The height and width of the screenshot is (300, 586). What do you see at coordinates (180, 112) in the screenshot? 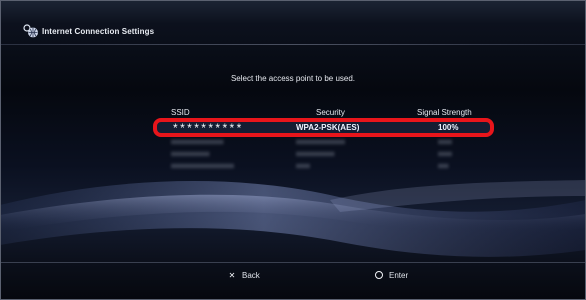
I see `column-header-ssid: SSID` at bounding box center [180, 112].